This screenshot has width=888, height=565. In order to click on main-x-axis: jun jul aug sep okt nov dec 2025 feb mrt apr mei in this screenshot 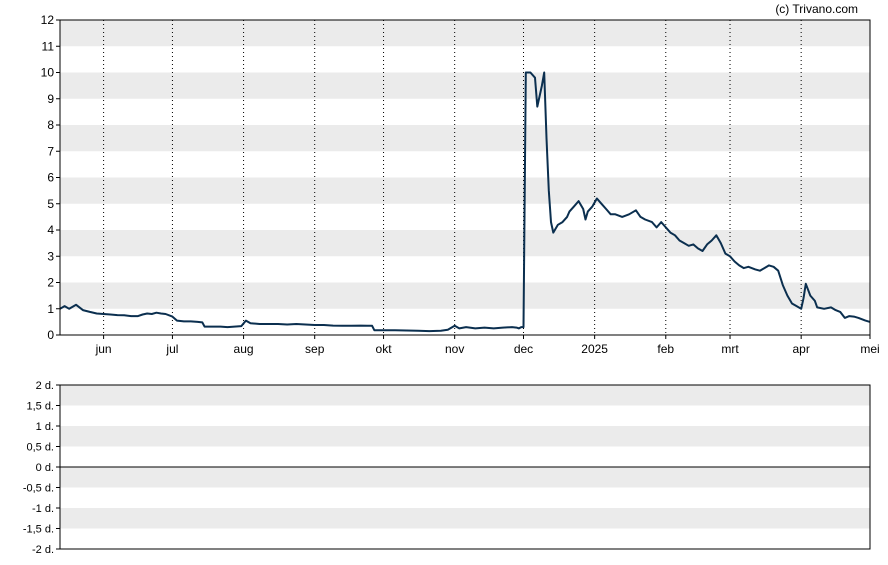, I will do `click(487, 345)`.